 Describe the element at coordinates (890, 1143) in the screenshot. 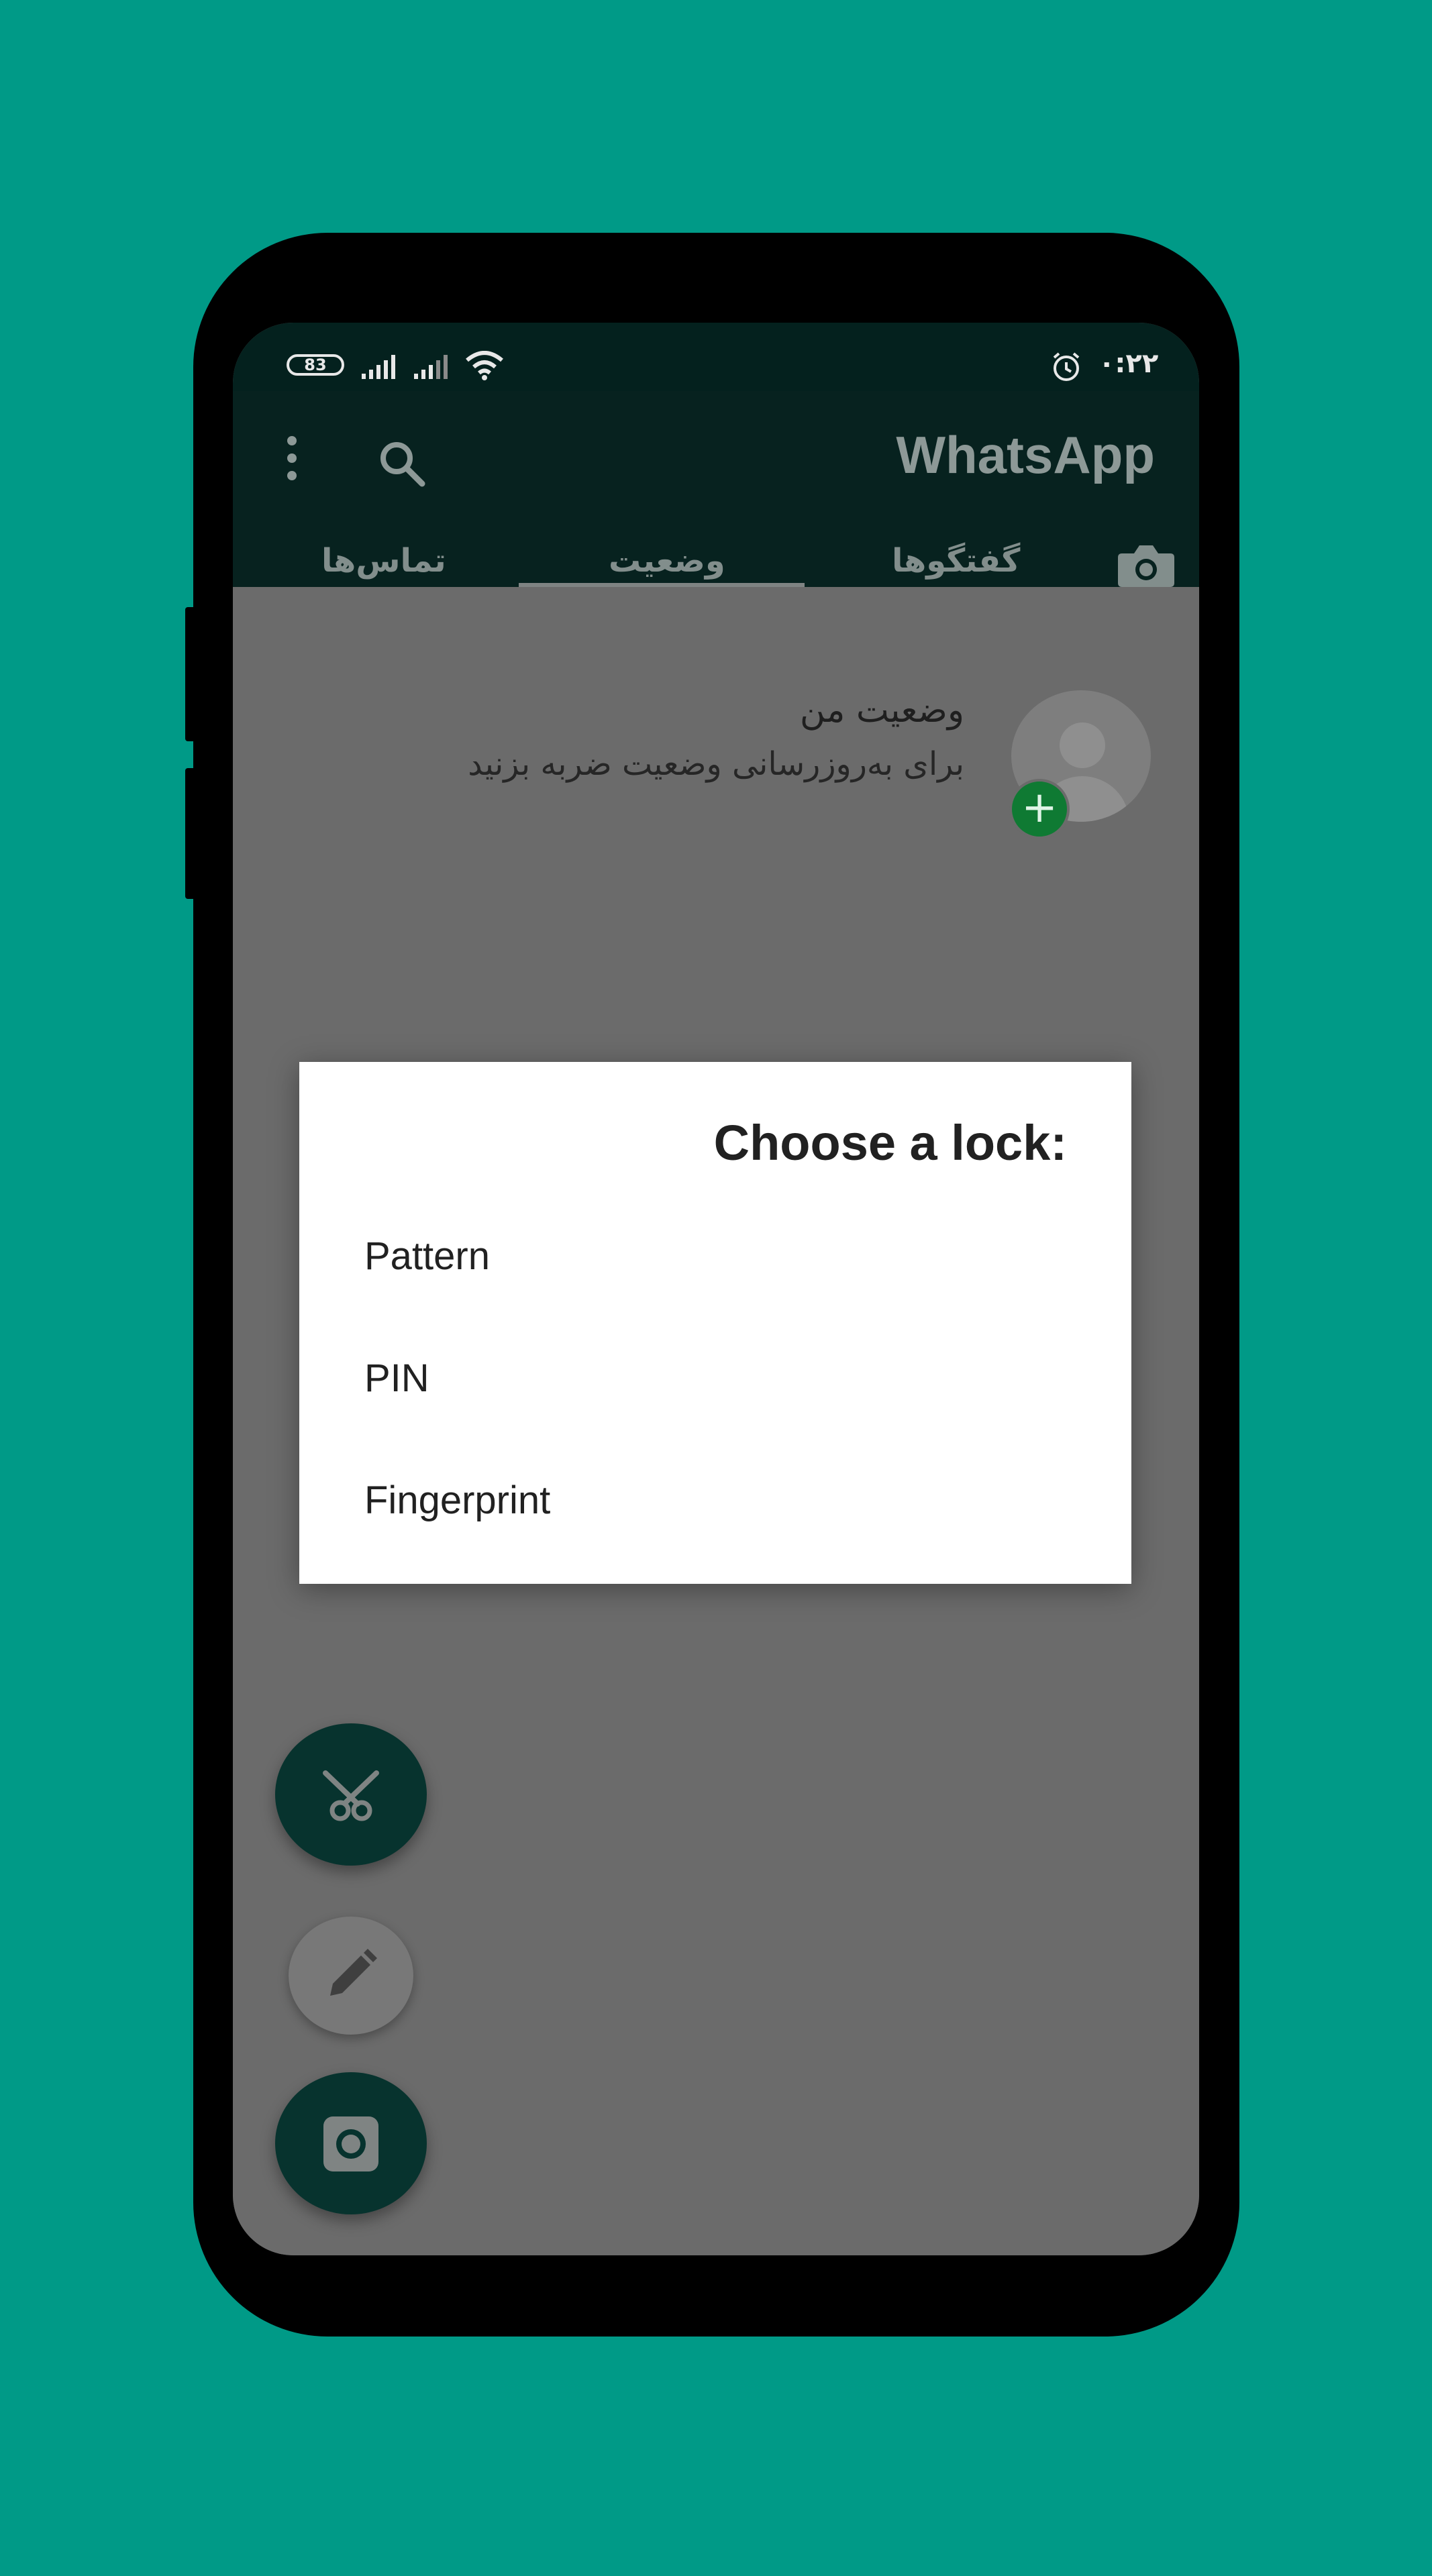

I see `dialog-title: Choose a lock:` at that location.